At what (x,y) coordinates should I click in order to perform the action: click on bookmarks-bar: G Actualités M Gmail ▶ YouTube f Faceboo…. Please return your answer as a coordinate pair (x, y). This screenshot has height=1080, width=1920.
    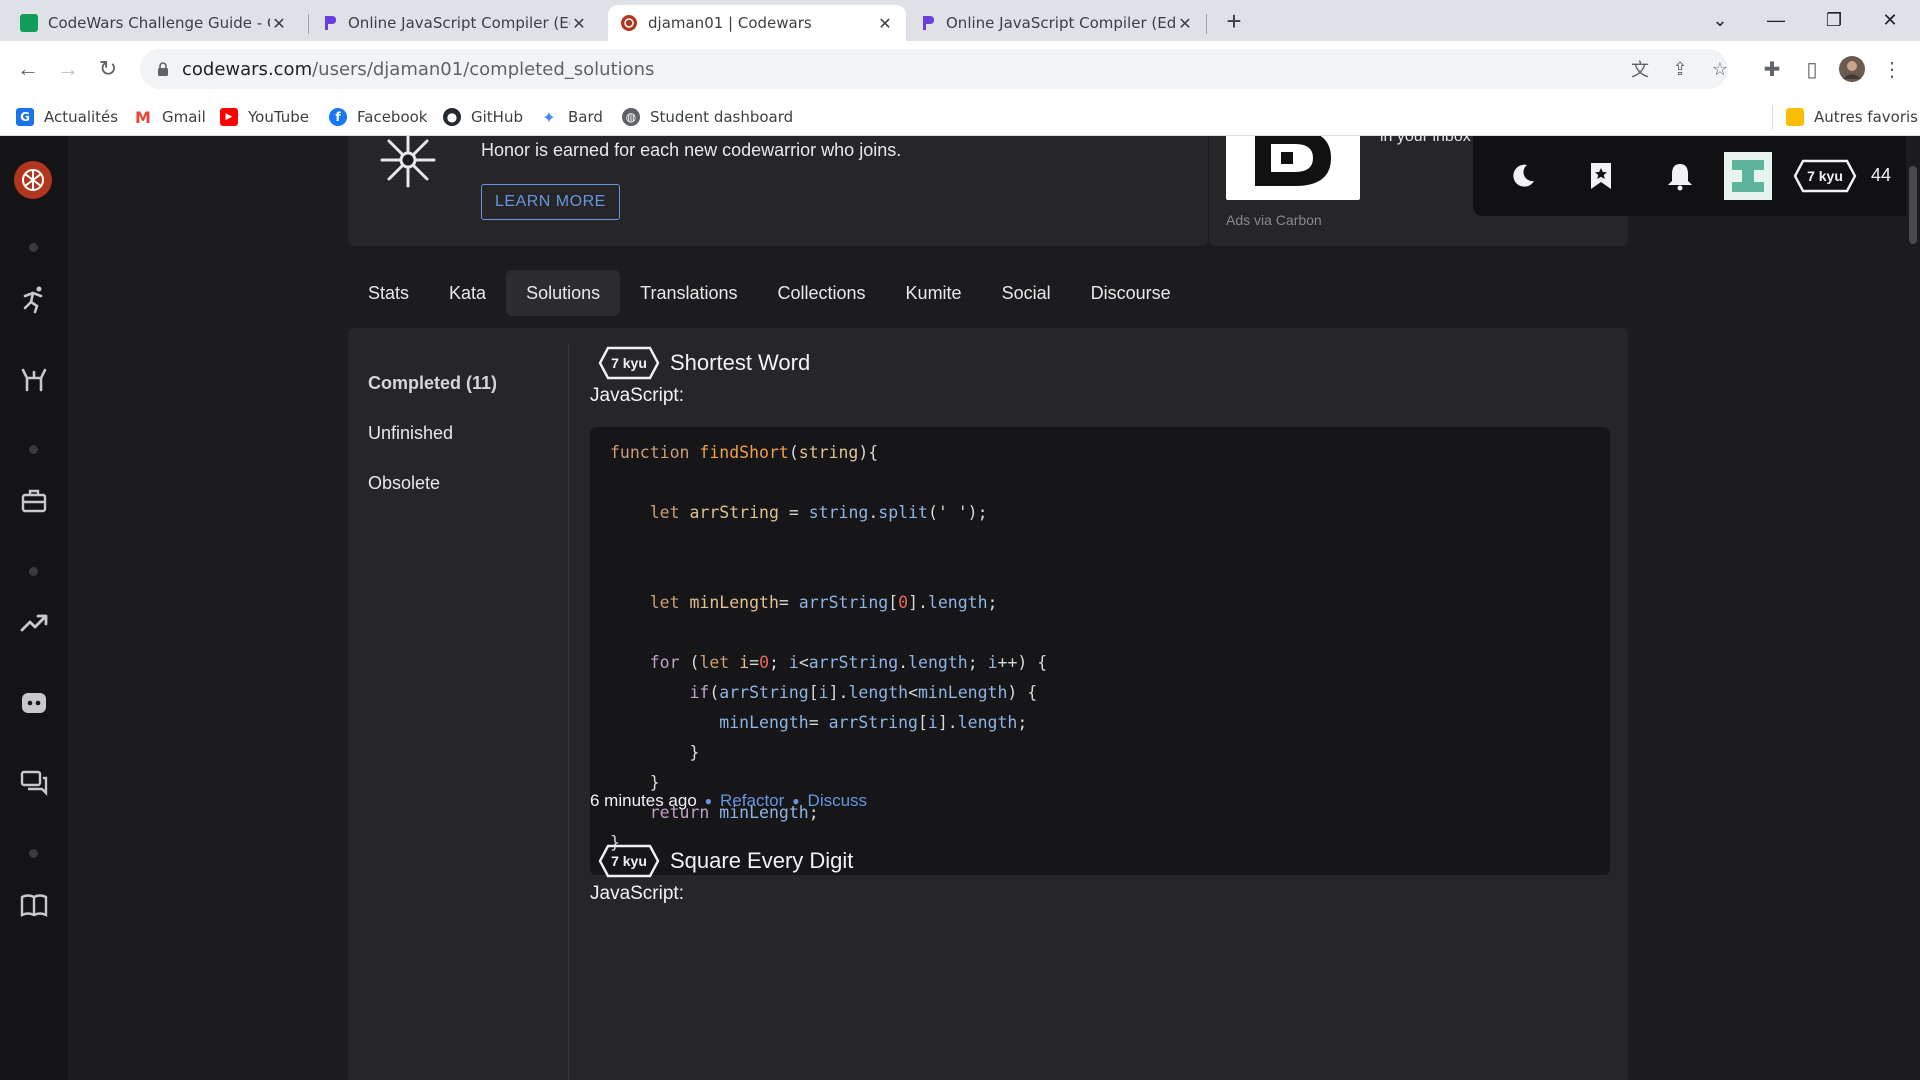
    Looking at the image, I should click on (960, 116).